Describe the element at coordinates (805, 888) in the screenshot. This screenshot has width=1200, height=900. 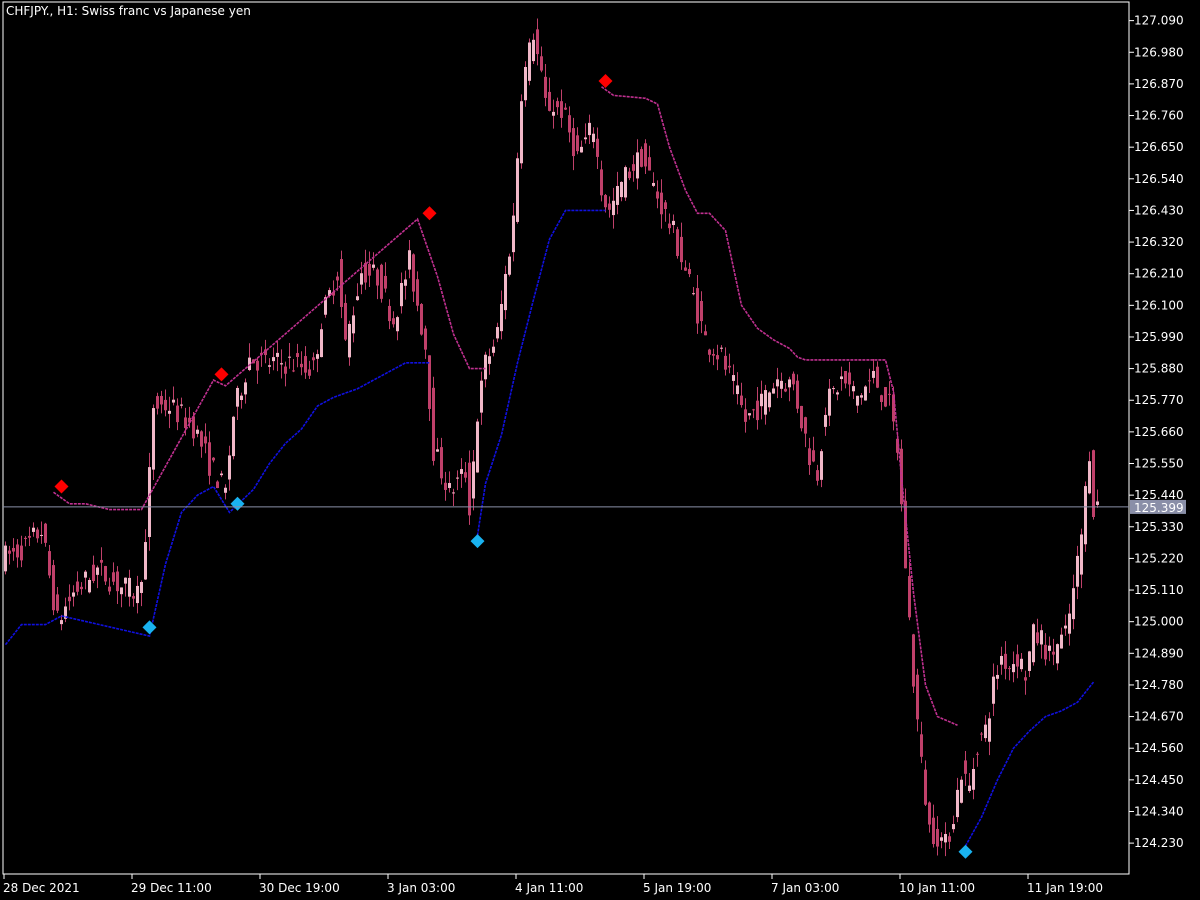
I see `time-tick-label: 7 Jan 03:00` at that location.